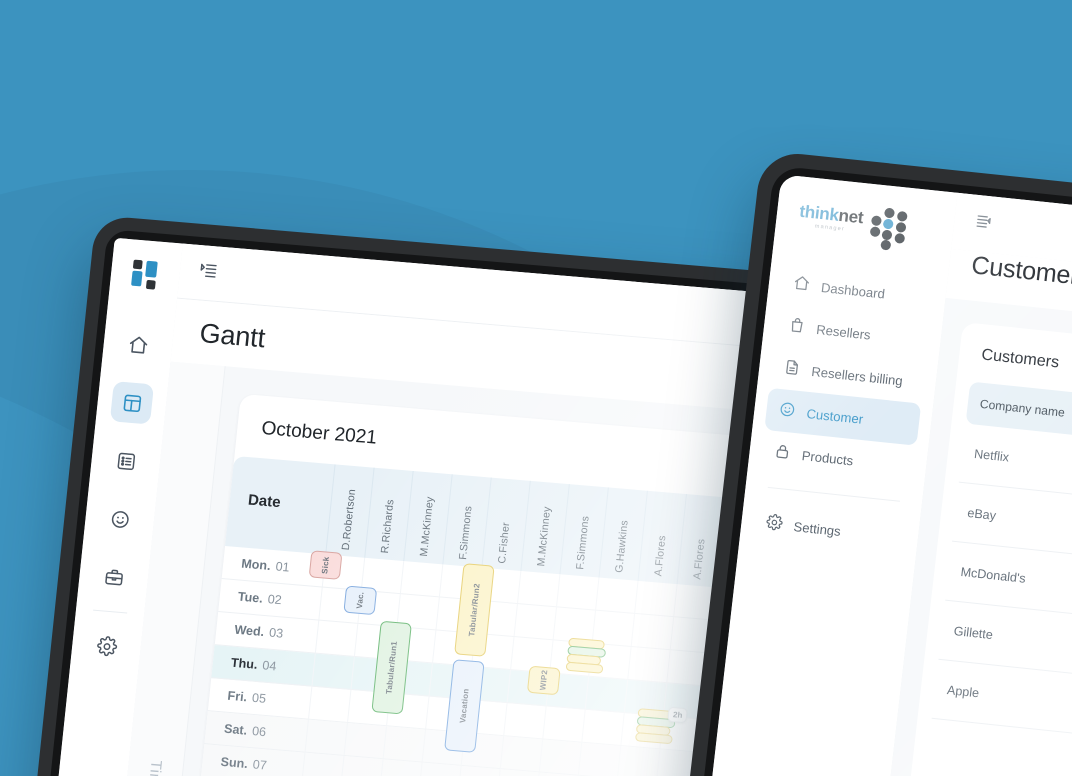 Image resolution: width=1072 pixels, height=776 pixels. What do you see at coordinates (145, 274) in the screenshot?
I see `thinknet-logo-icon` at bounding box center [145, 274].